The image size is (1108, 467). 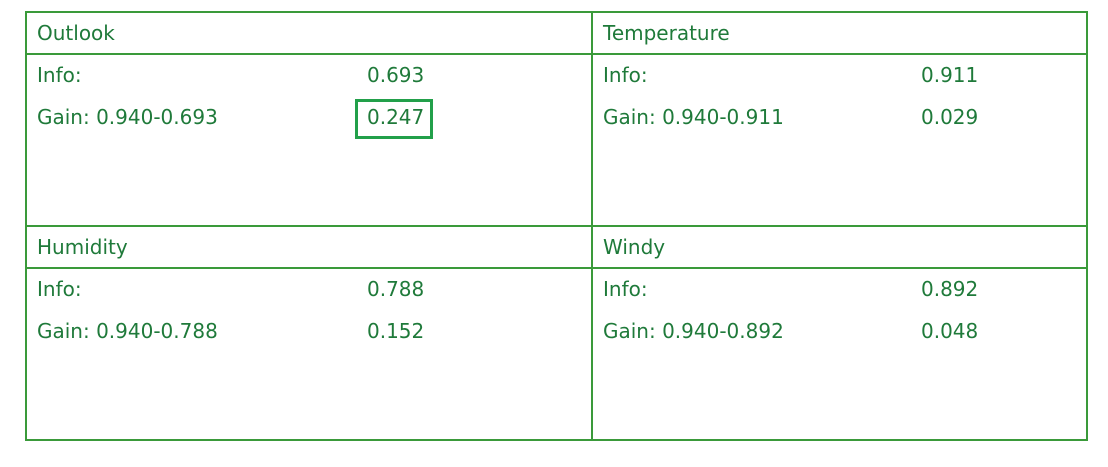 What do you see at coordinates (839, 34) in the screenshot?
I see `panel-title: Temperature` at bounding box center [839, 34].